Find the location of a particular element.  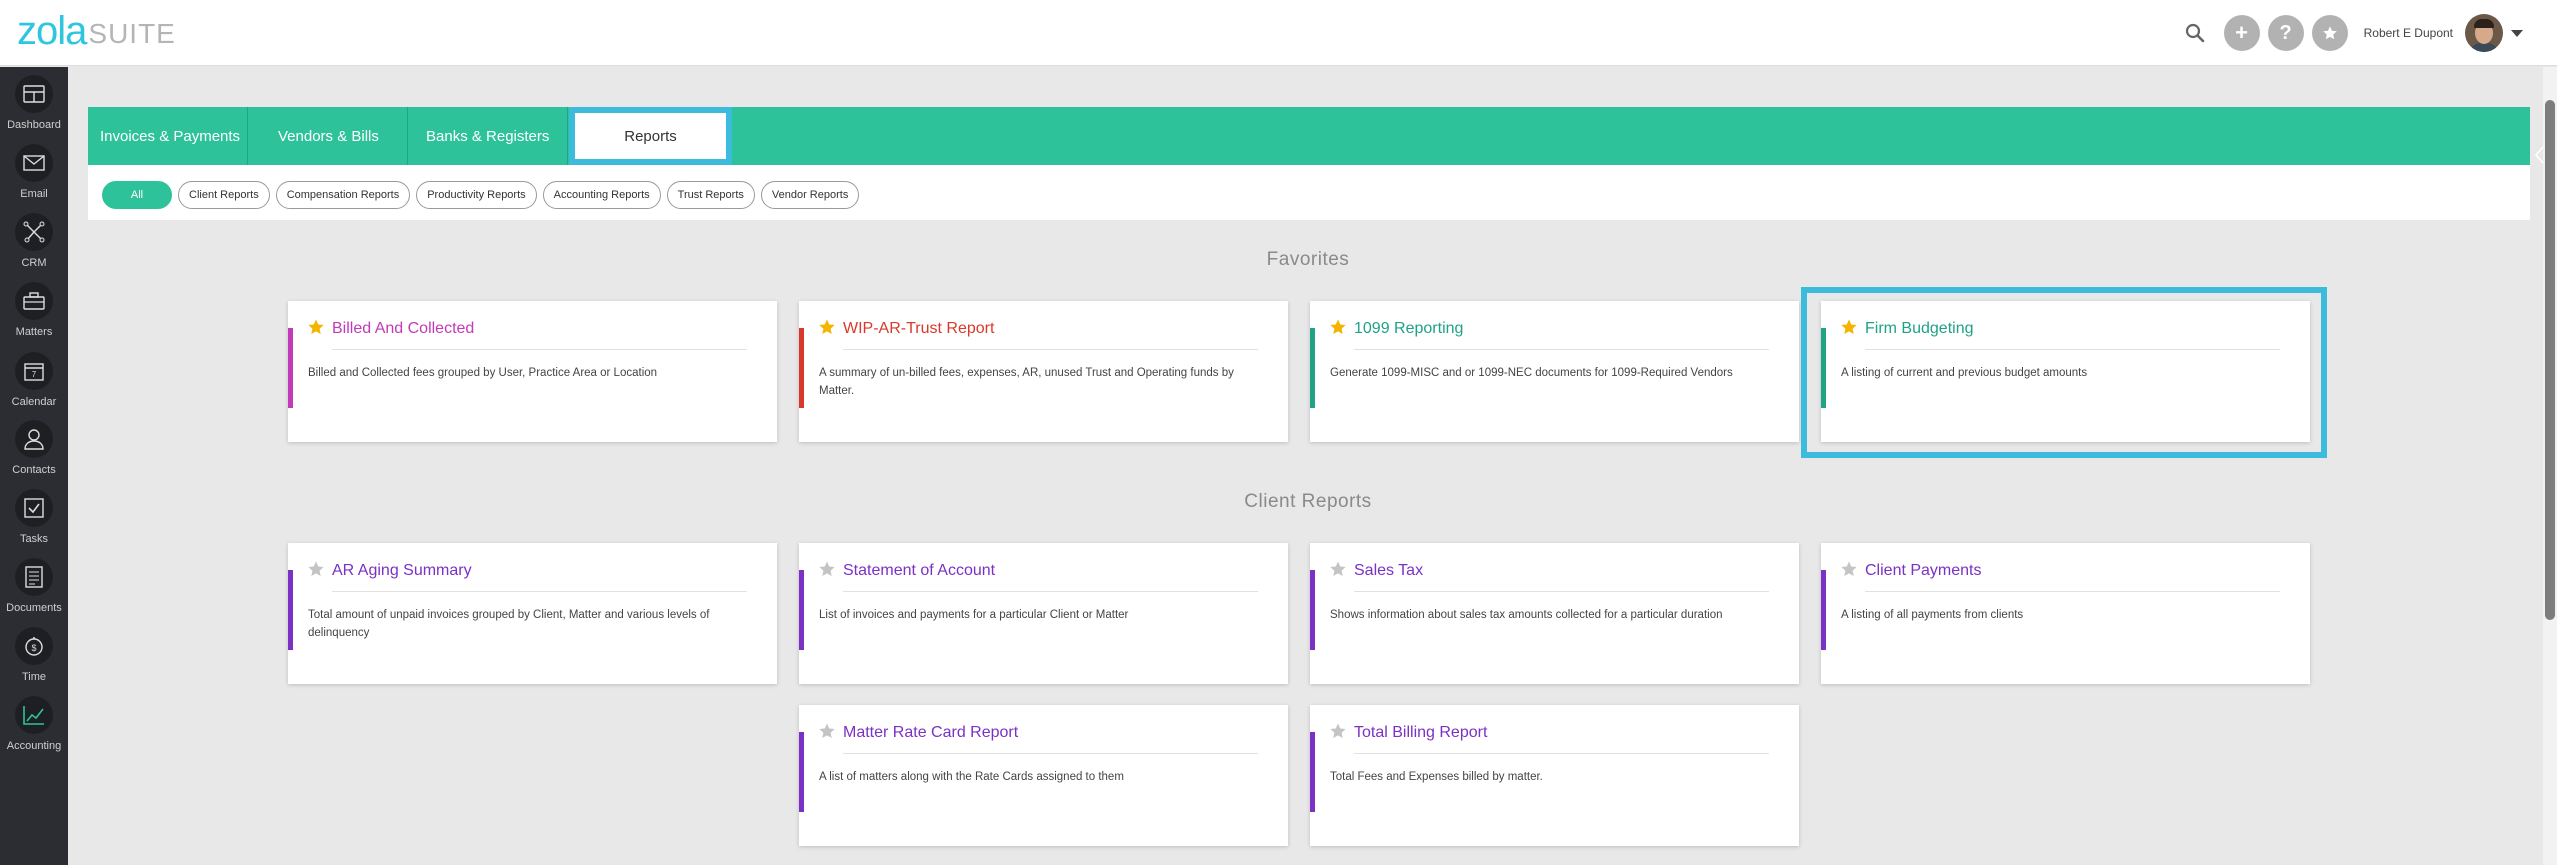

sidebar-item-label: Accounting is located at coordinates (34, 746).